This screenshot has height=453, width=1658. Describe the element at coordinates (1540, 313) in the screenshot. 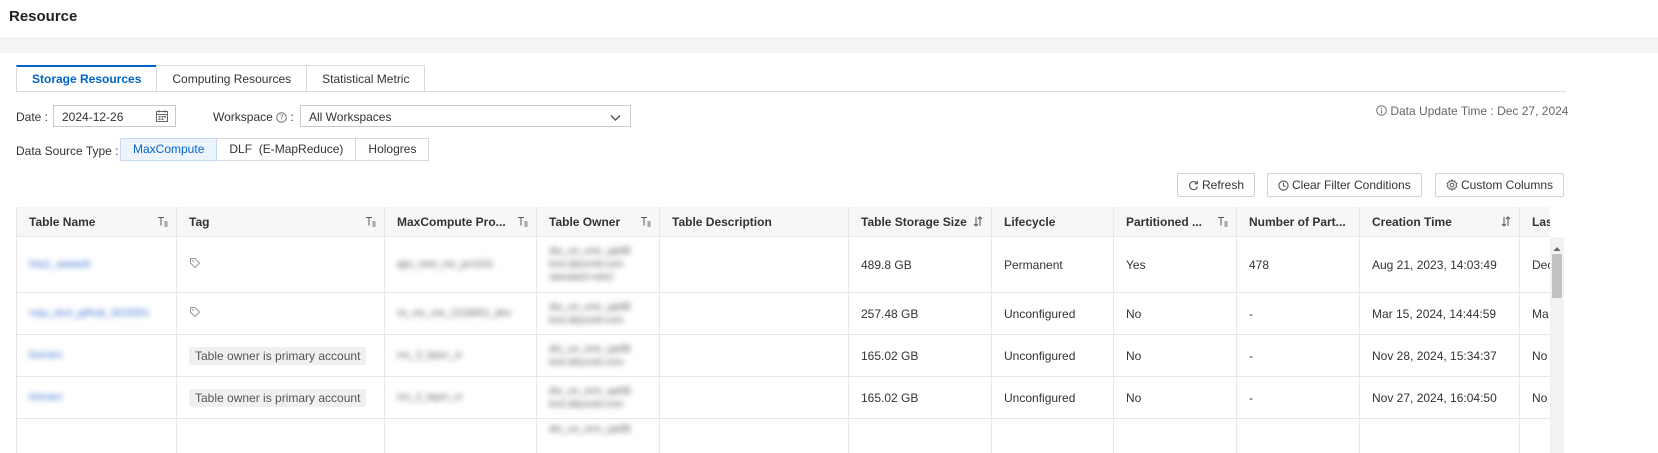

I see `last-value: Ma` at that location.